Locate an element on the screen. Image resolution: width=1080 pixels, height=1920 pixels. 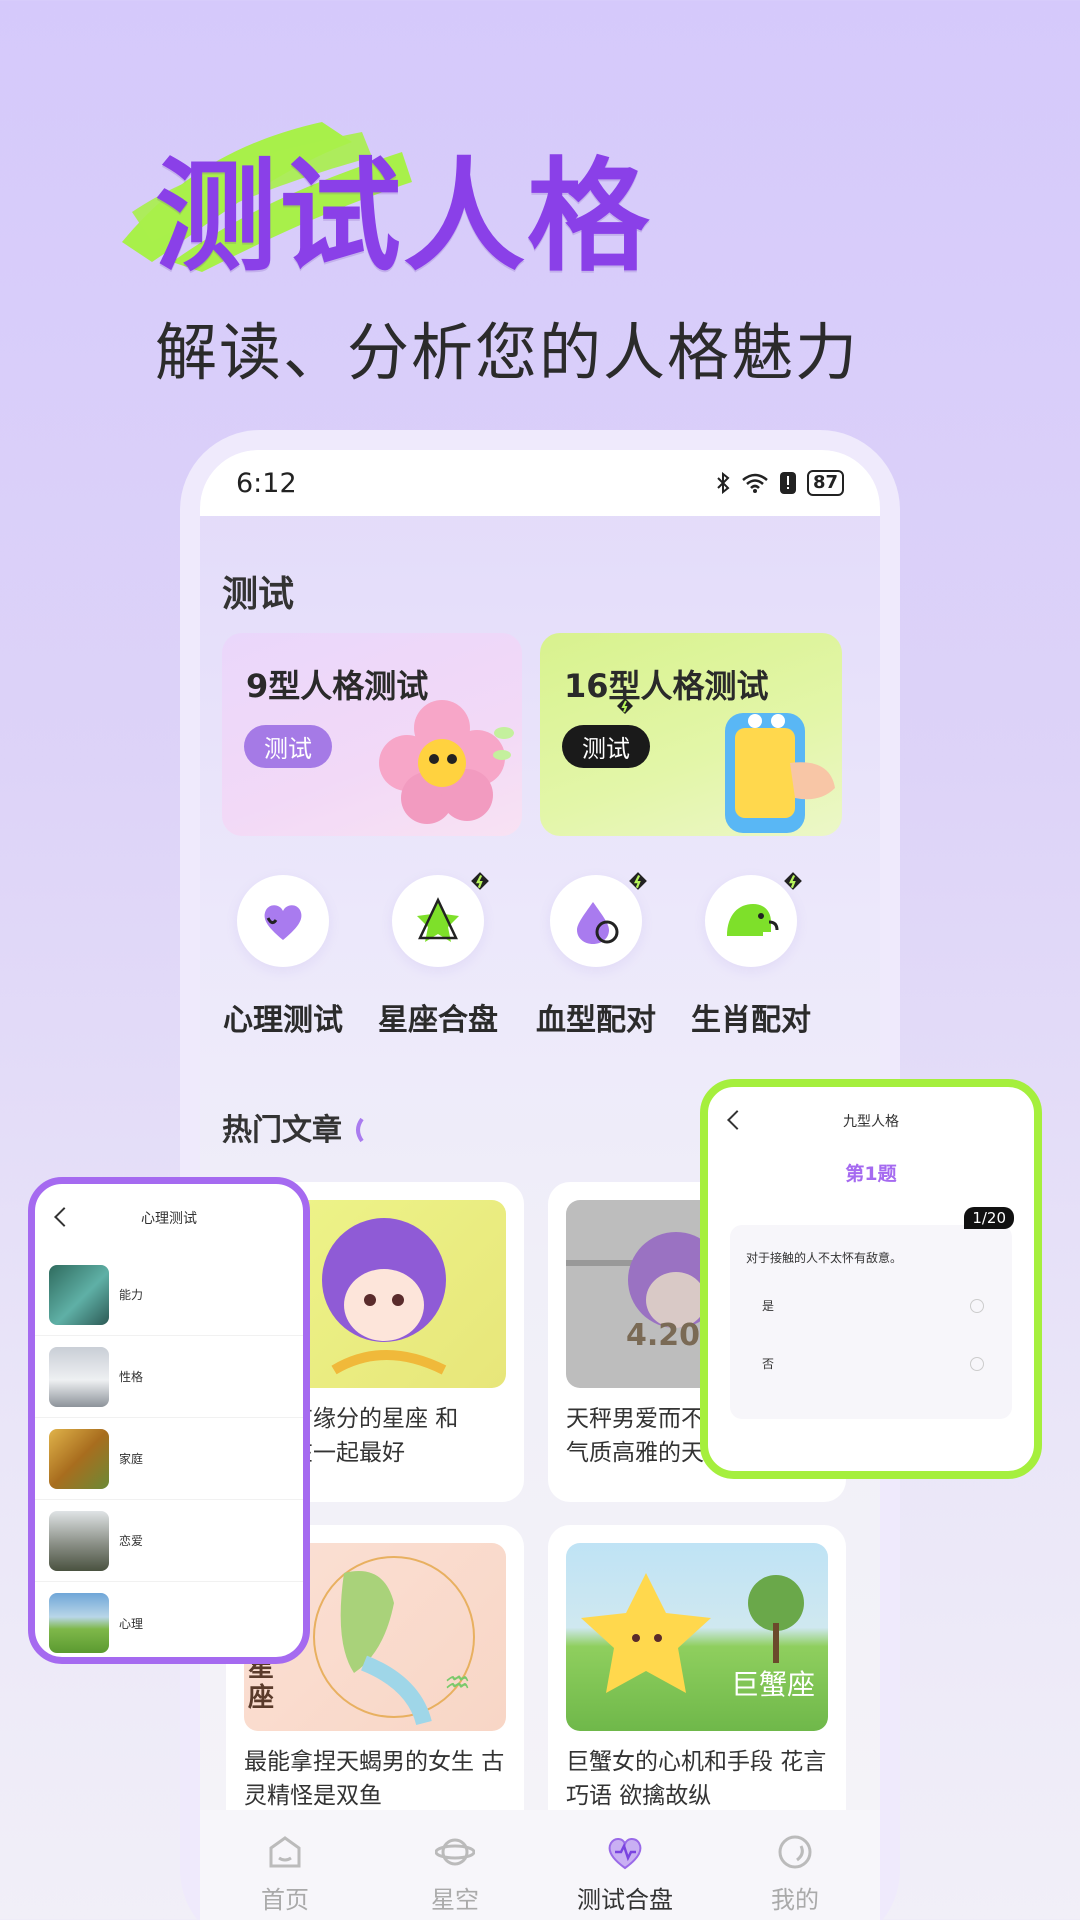
flower-mascot-icon is located at coordinates (446, 762).